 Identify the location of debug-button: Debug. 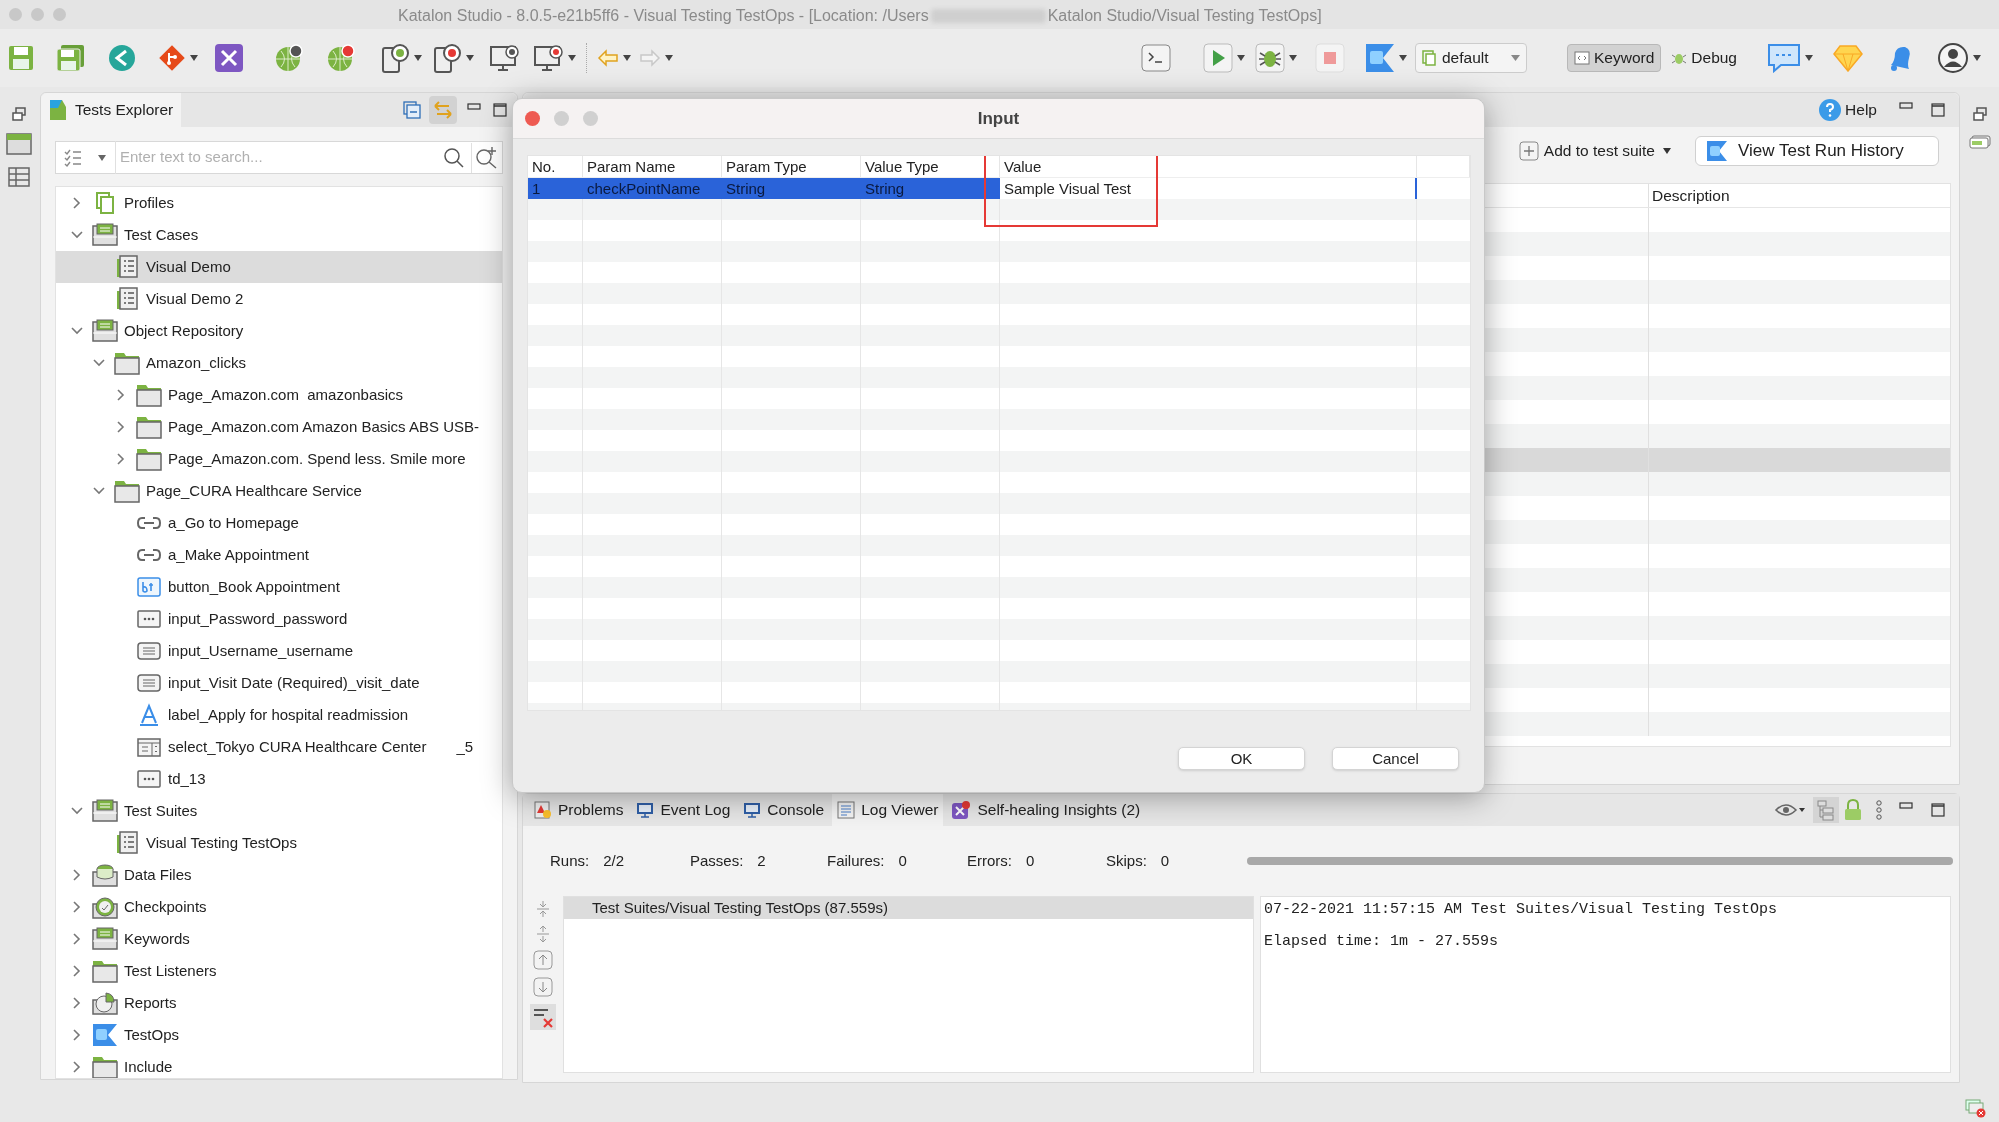
(1704, 58).